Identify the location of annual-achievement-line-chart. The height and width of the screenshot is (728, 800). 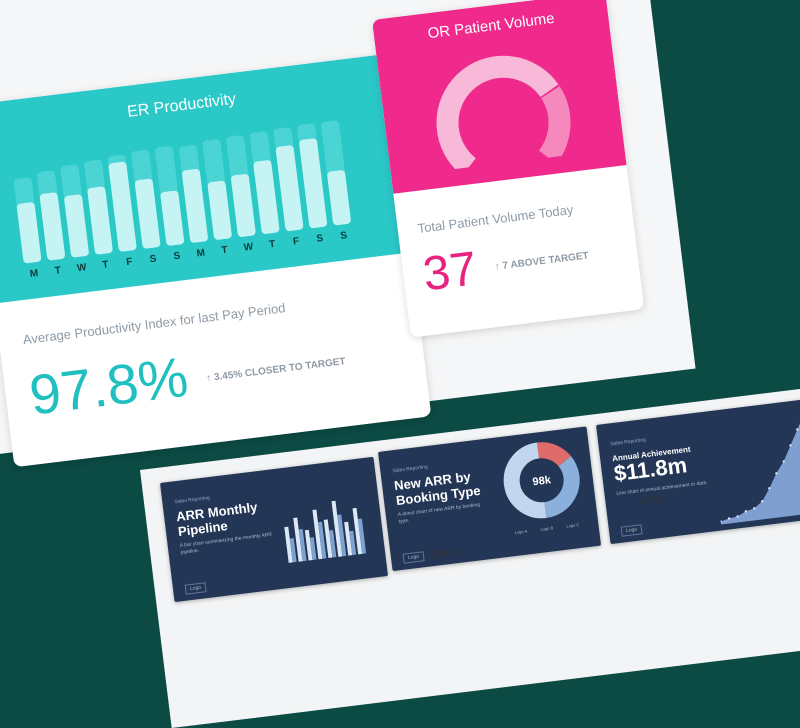
(759, 469).